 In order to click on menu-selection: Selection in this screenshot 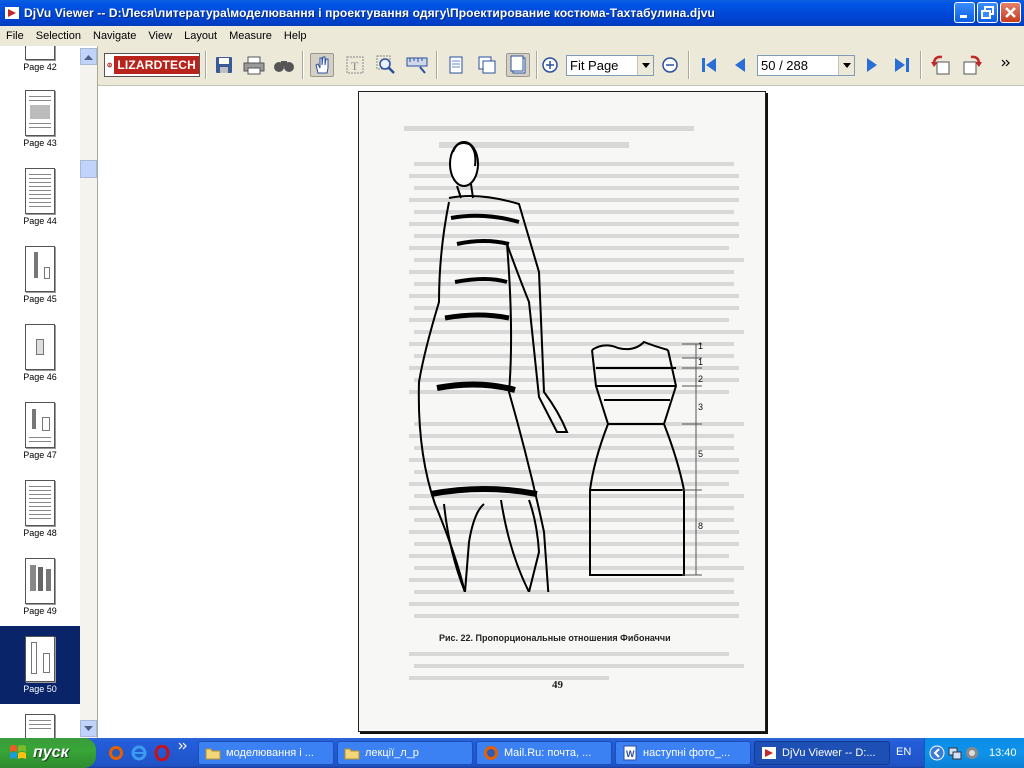, I will do `click(58, 36)`.